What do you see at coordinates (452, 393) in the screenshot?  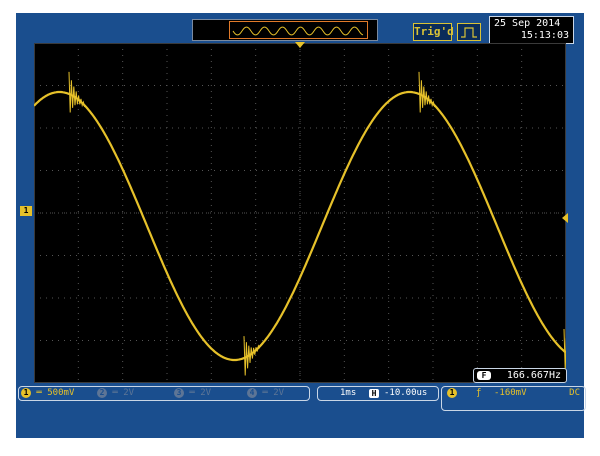 I see `trigger-source-badge: 1` at bounding box center [452, 393].